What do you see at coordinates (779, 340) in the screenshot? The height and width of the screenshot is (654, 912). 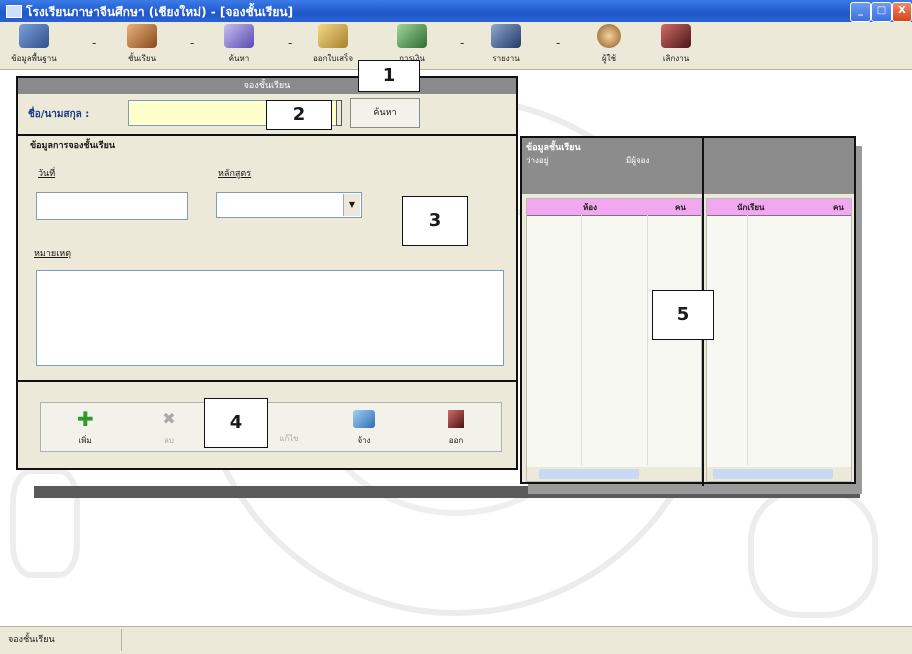 I see `booked-students-grid: นักเรียน คน` at bounding box center [779, 340].